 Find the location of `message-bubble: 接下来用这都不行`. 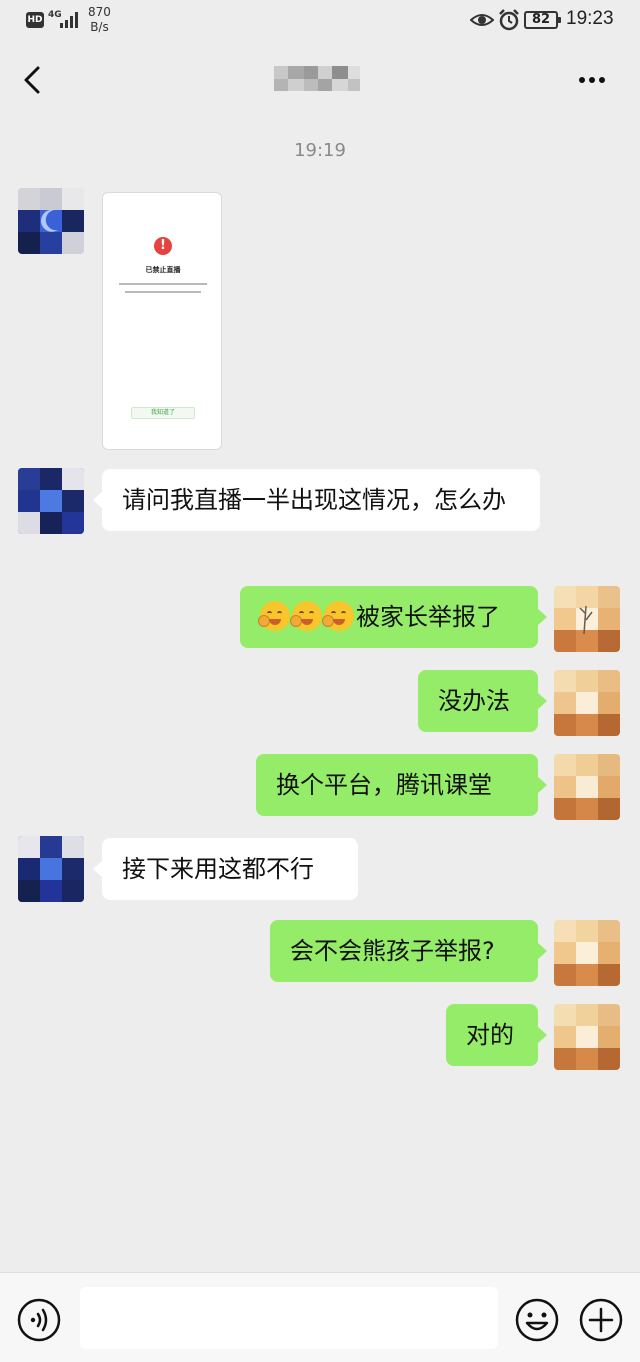

message-bubble: 接下来用这都不行 is located at coordinates (225, 869).